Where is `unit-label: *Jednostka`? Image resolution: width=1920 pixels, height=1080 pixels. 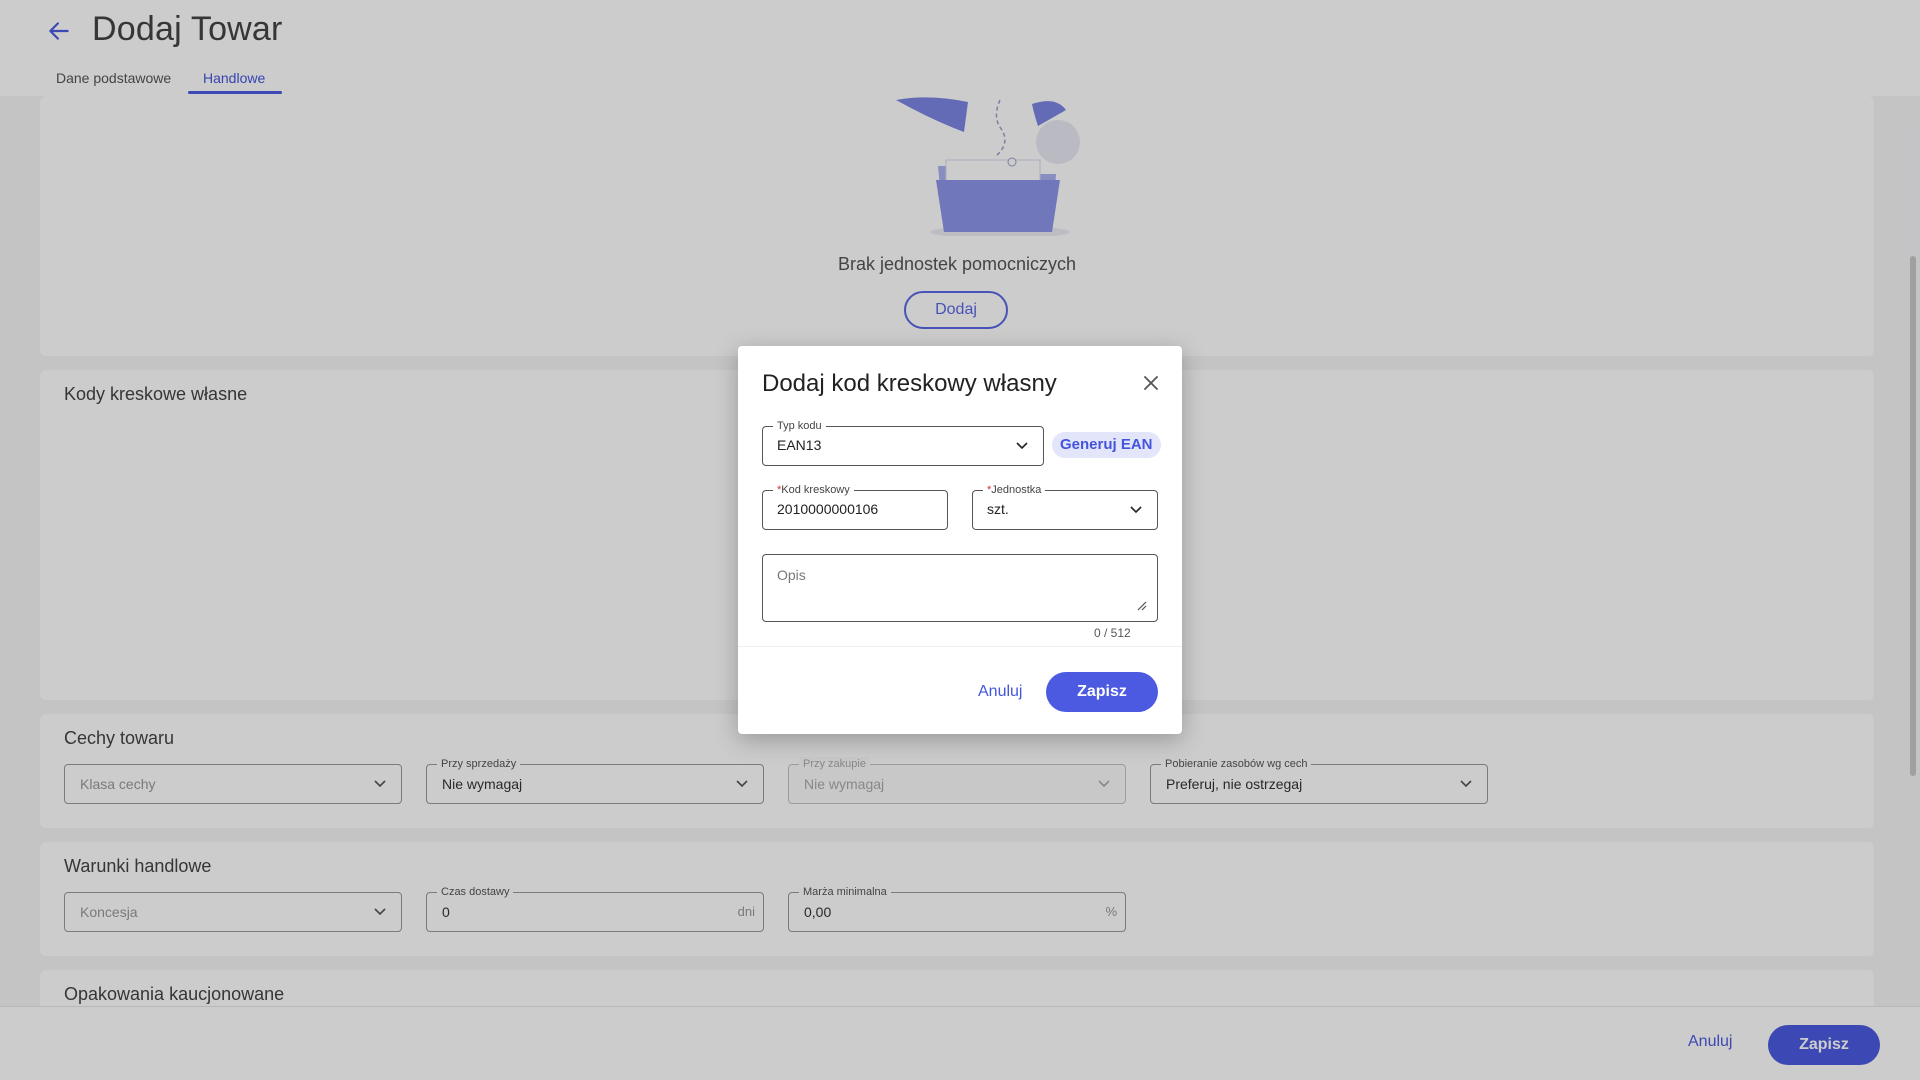 unit-label: *Jednostka is located at coordinates (1014, 490).